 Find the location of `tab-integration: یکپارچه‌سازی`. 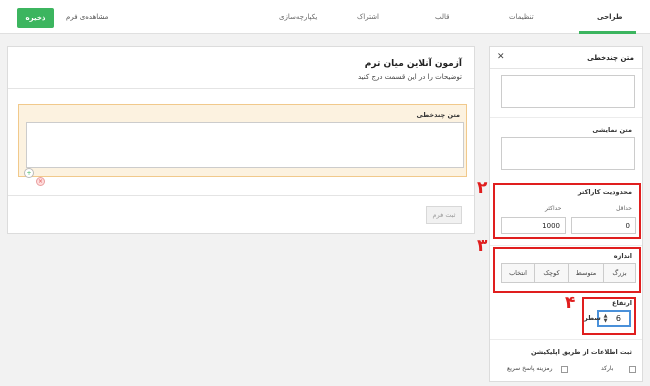

tab-integration: یکپارچه‌سازی is located at coordinates (298, 17).